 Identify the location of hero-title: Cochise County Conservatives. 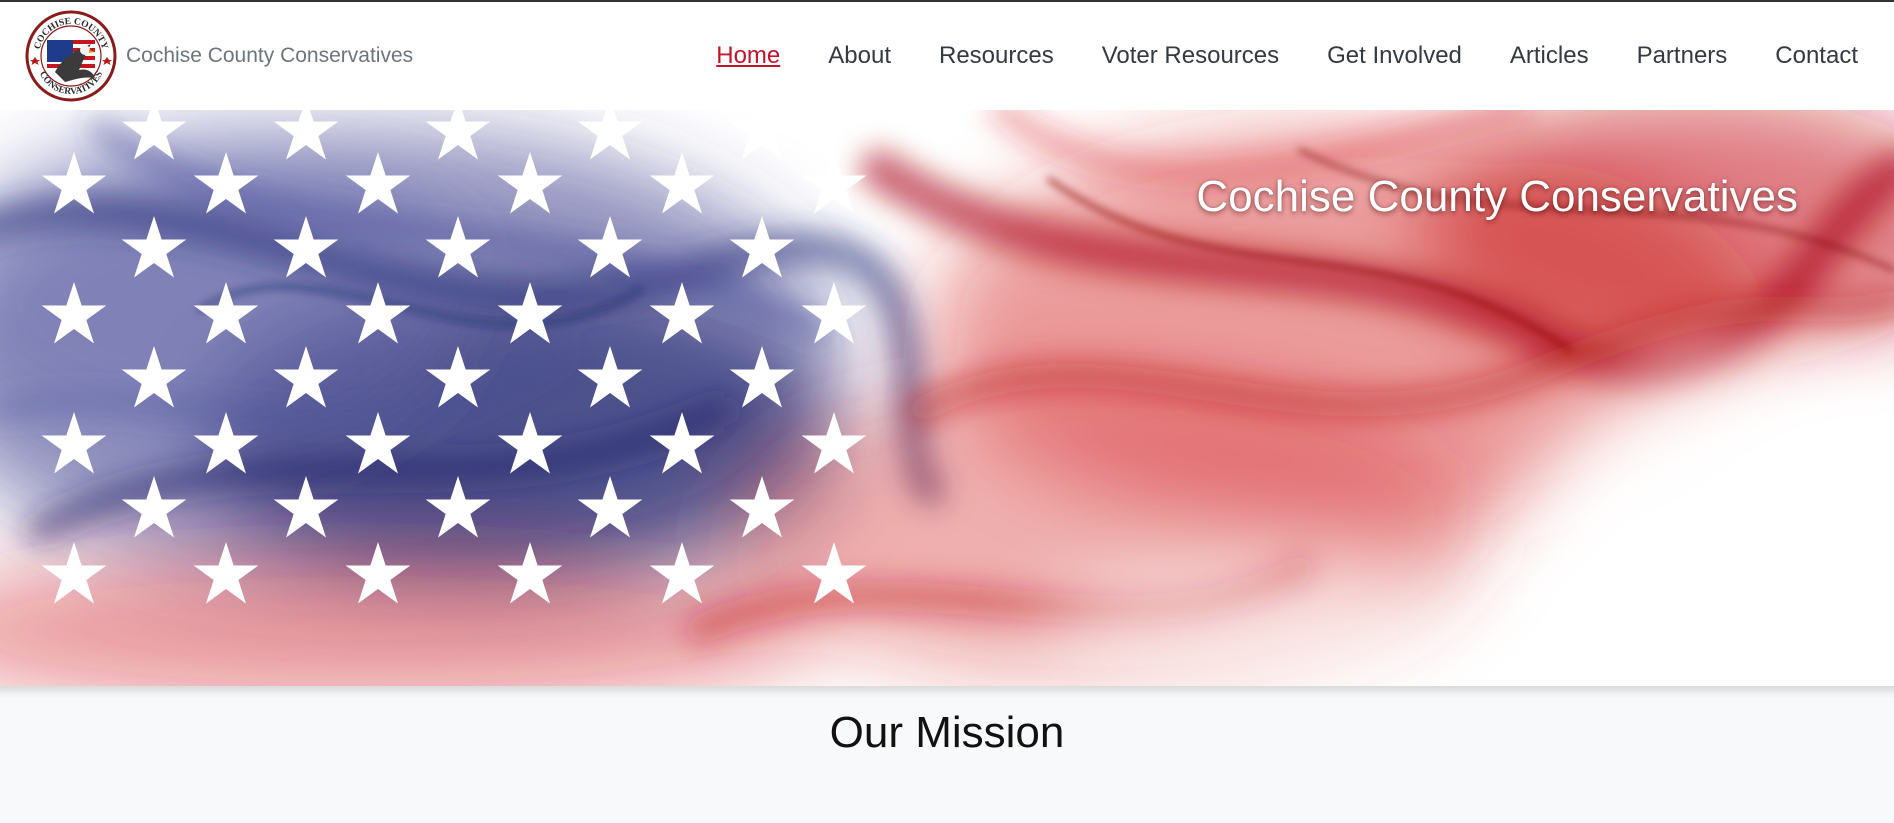
(1497, 196).